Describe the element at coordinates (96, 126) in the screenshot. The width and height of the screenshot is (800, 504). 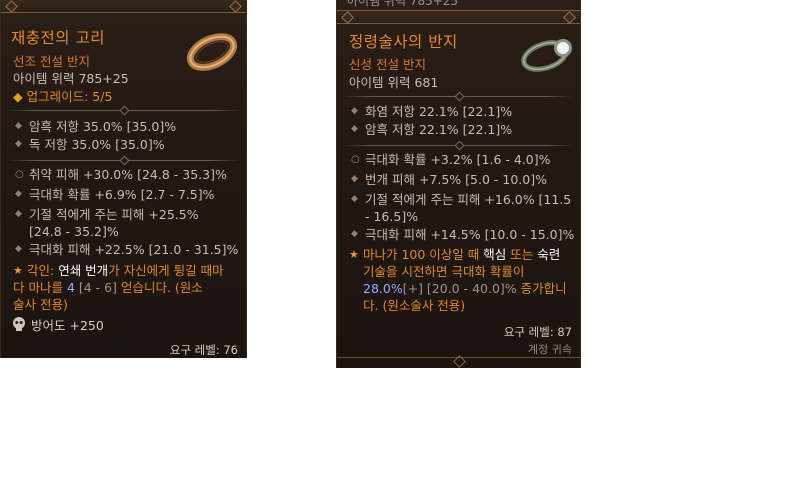
I see `resist-line: ◆ 암흑 저항 35.0% [35.0]%` at that location.